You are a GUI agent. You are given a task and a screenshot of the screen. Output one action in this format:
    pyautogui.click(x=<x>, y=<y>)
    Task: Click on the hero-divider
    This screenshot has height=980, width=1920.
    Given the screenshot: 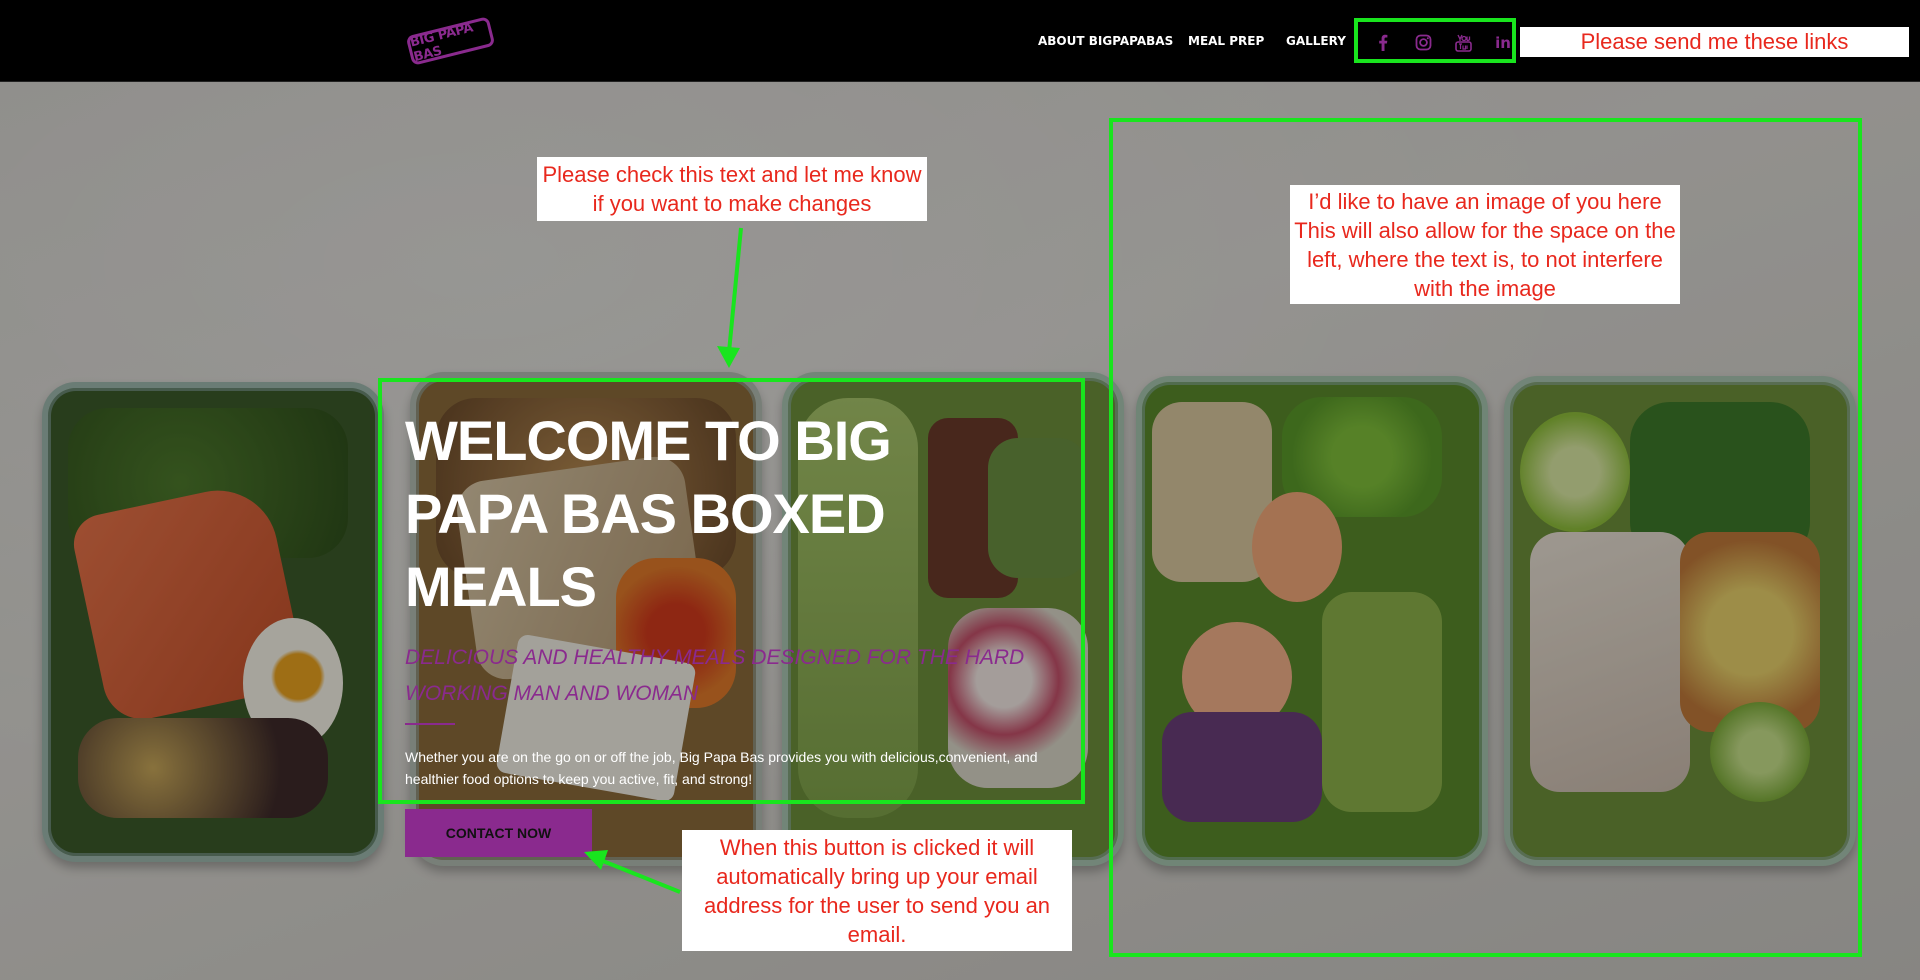 What is the action you would take?
    pyautogui.click(x=430, y=724)
    